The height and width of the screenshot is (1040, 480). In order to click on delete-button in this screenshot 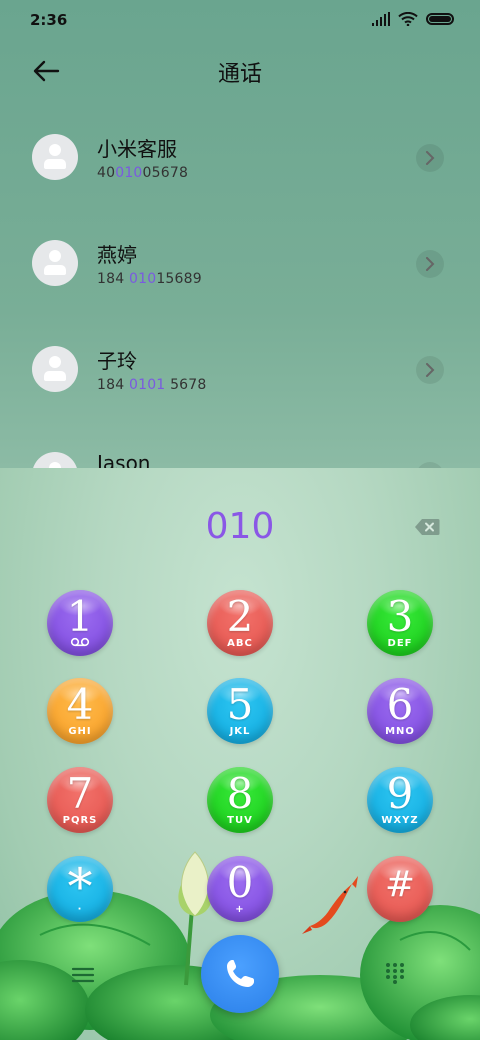, I will do `click(427, 527)`.